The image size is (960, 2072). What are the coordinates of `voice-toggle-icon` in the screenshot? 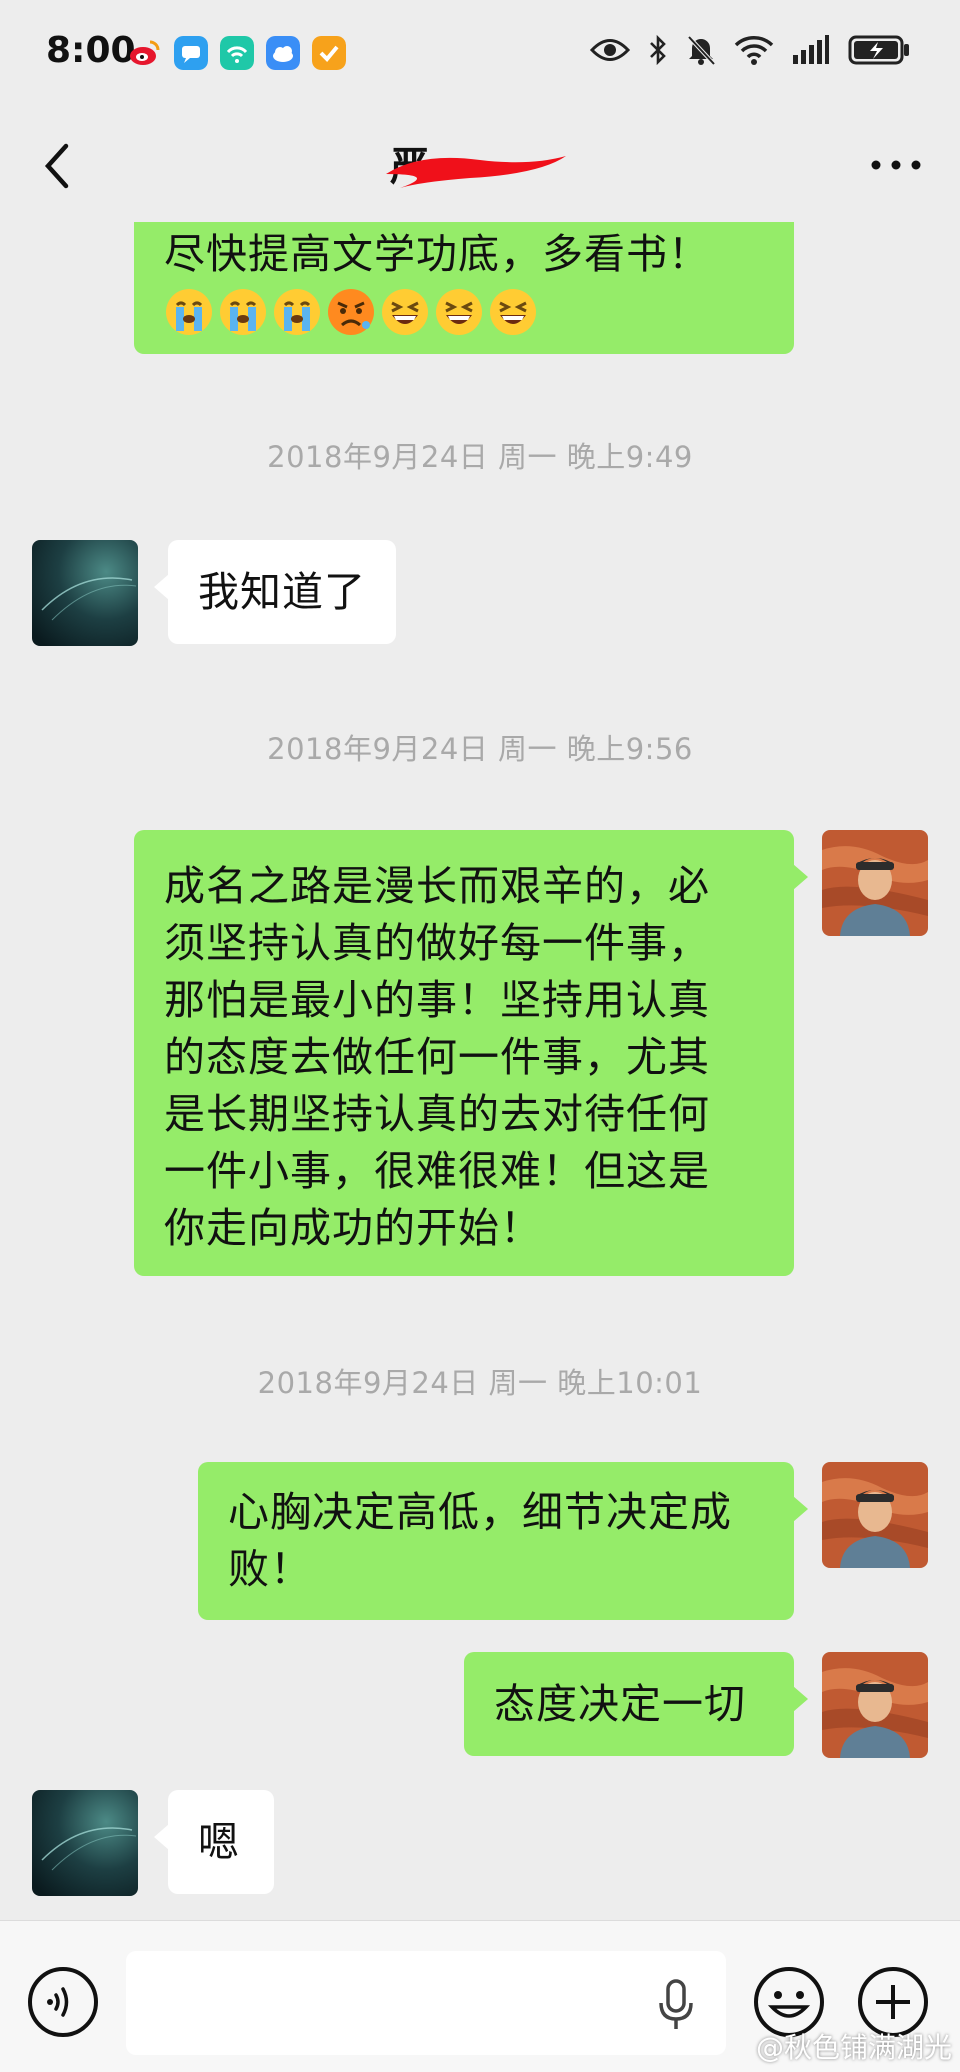 It's located at (63, 2002).